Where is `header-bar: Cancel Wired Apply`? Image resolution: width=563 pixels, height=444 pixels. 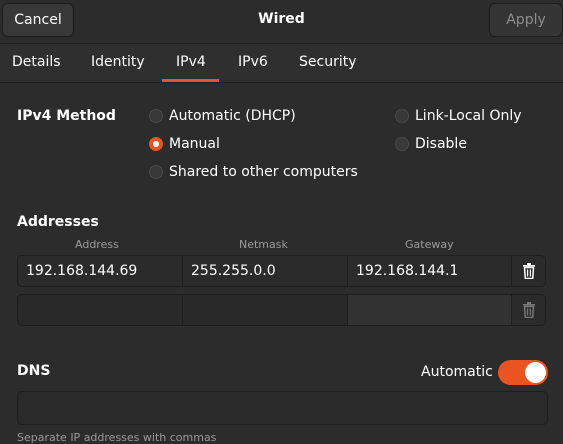
header-bar: Cancel Wired Apply is located at coordinates (281, 21).